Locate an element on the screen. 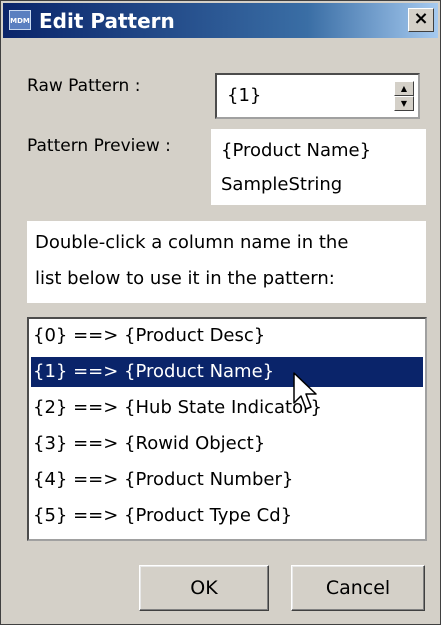  pattern-preview-box: {Product Name} SampleString is located at coordinates (318, 167).